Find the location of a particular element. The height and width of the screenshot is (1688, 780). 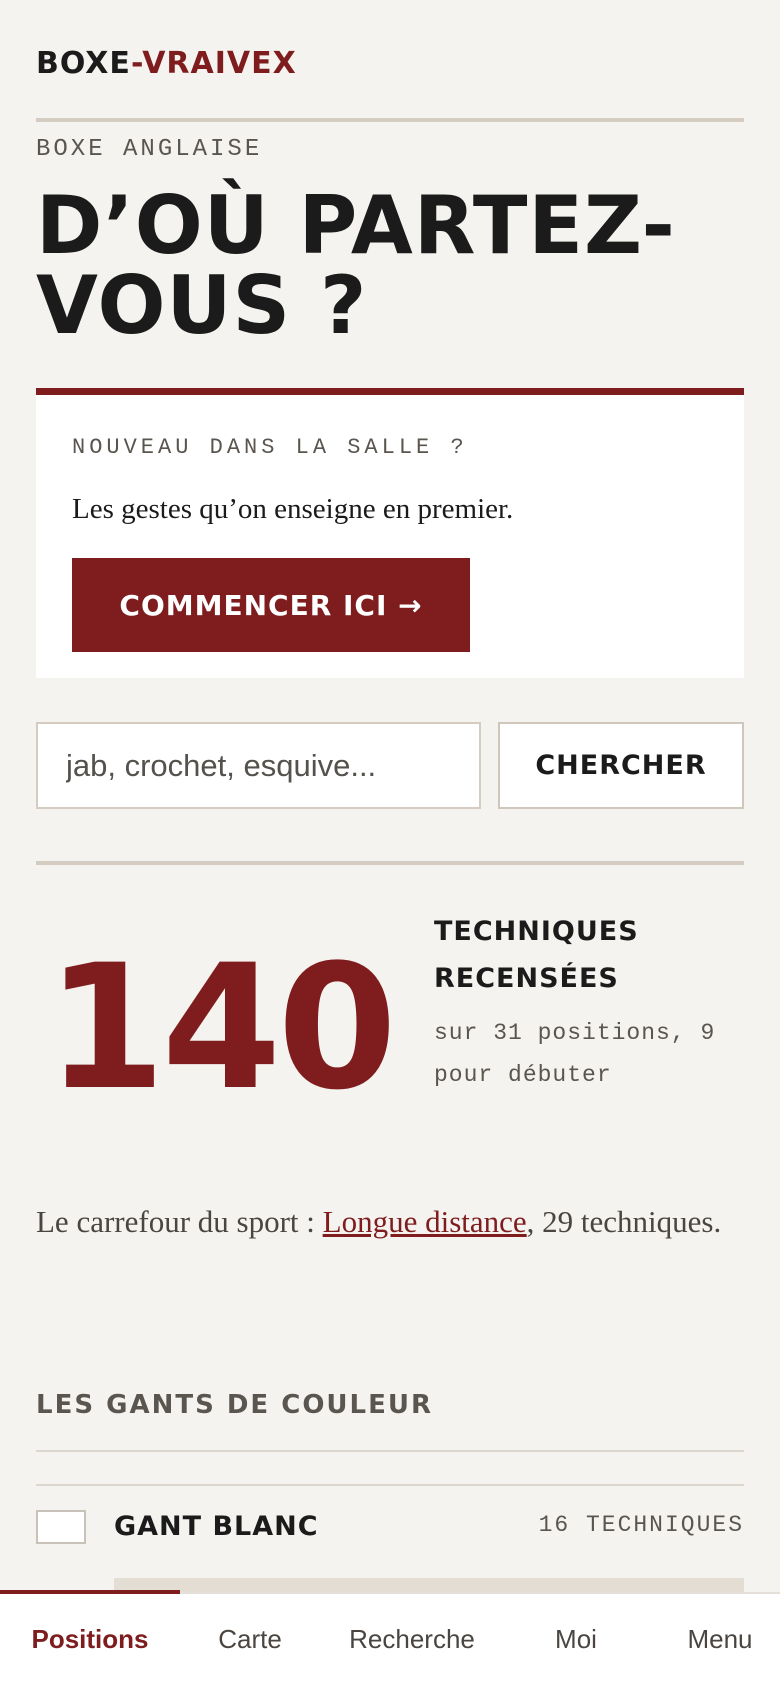

logo-part-1: BOXE is located at coordinates (83, 63).